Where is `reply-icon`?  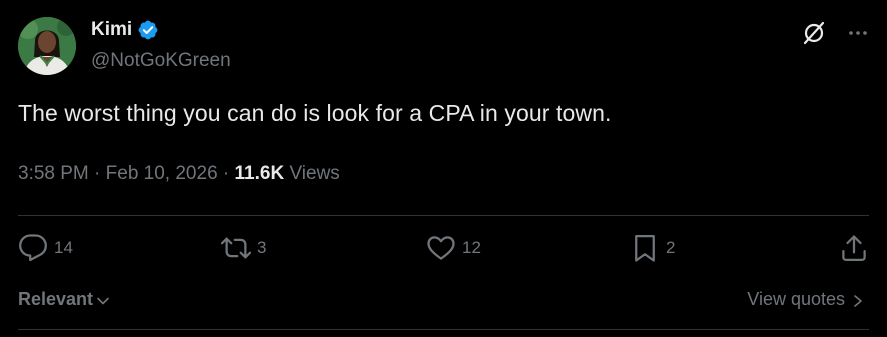
reply-icon is located at coordinates (33, 248).